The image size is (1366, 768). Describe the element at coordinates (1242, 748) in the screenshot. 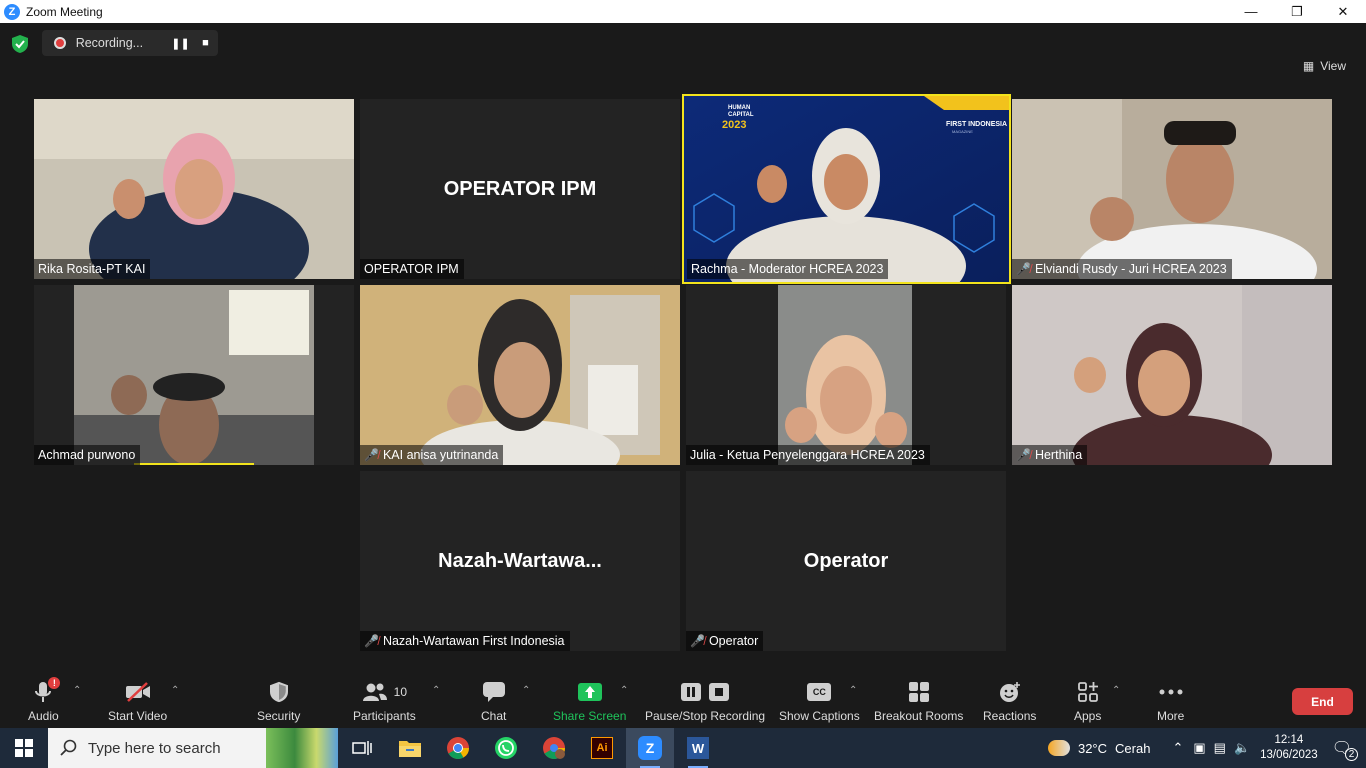

I see `volume-icon: 🔈` at that location.